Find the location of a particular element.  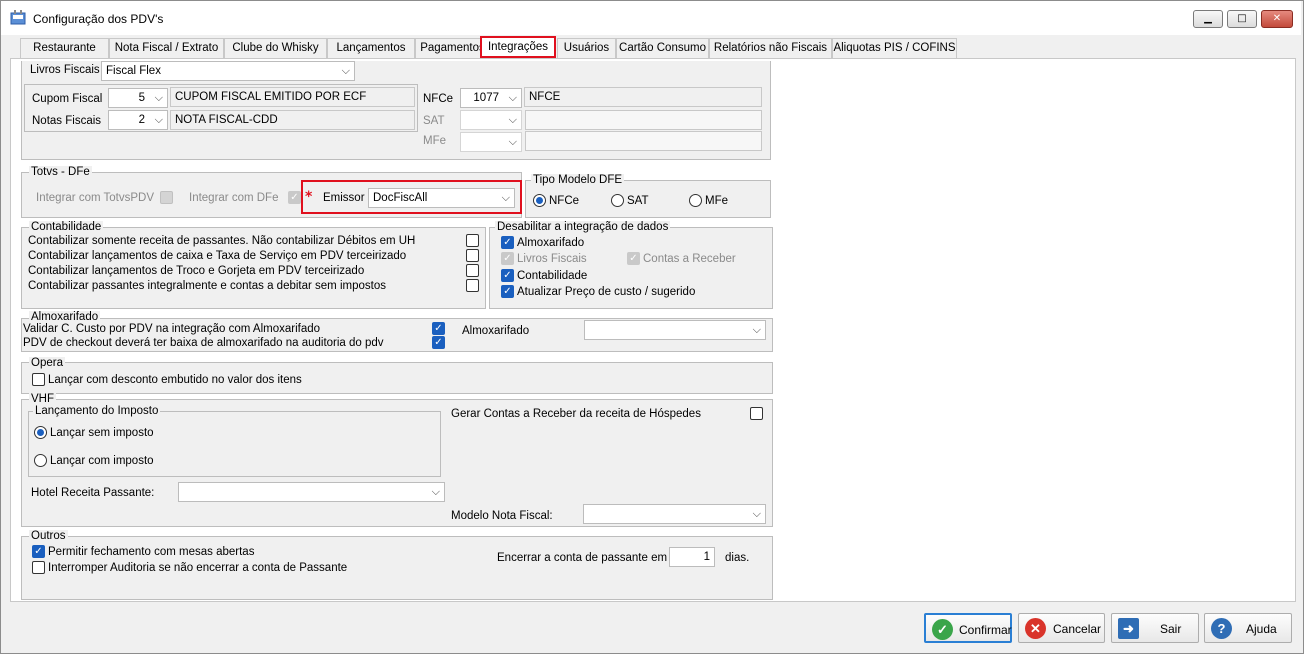

maximize-button: □ is located at coordinates (1242, 19).